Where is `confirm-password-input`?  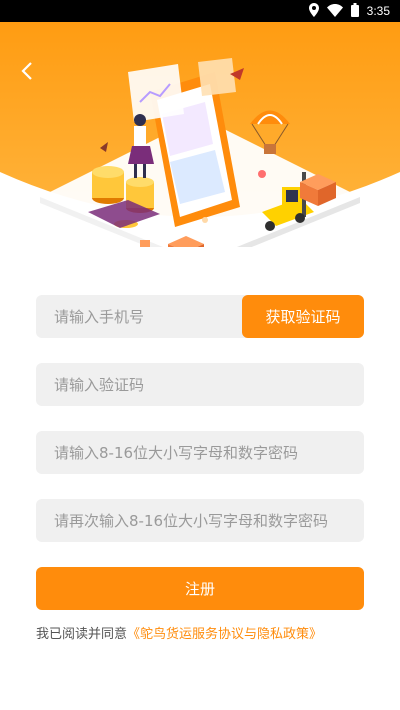 confirm-password-input is located at coordinates (200, 520).